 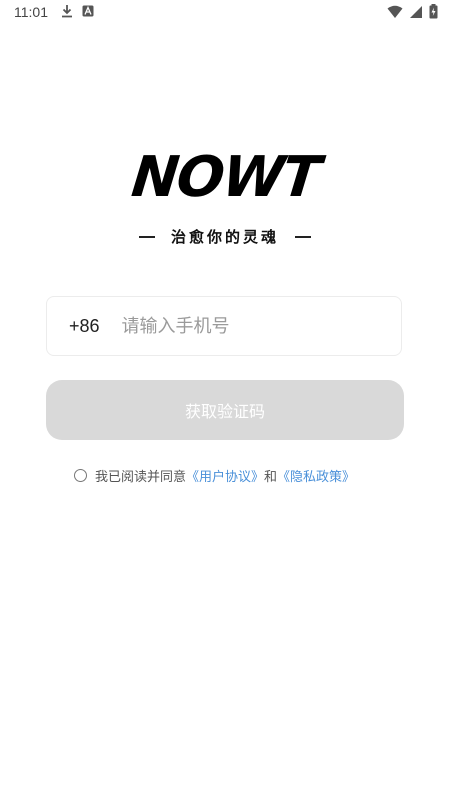 What do you see at coordinates (225, 12) in the screenshot?
I see `status-bar: 11:01` at bounding box center [225, 12].